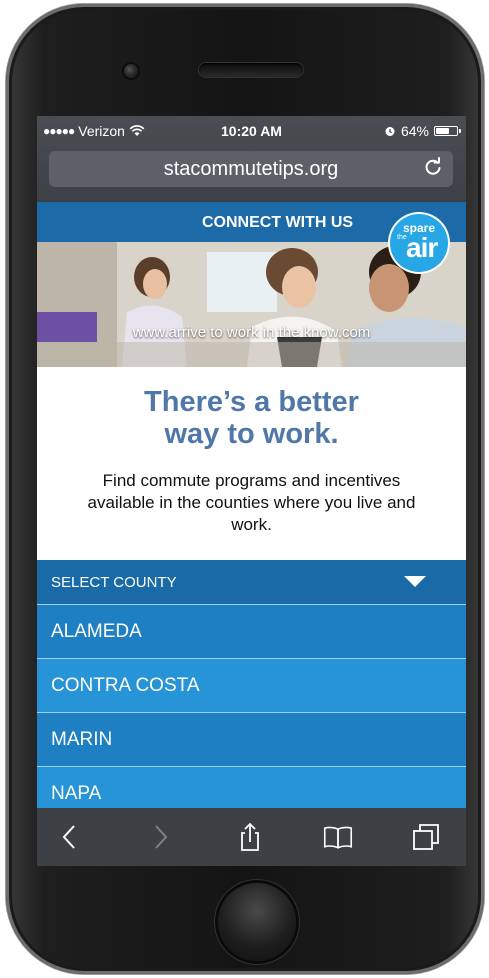 Image resolution: width=489 pixels, height=978 pixels. I want to click on select-county-label: SELECT COUNTY, so click(114, 582).